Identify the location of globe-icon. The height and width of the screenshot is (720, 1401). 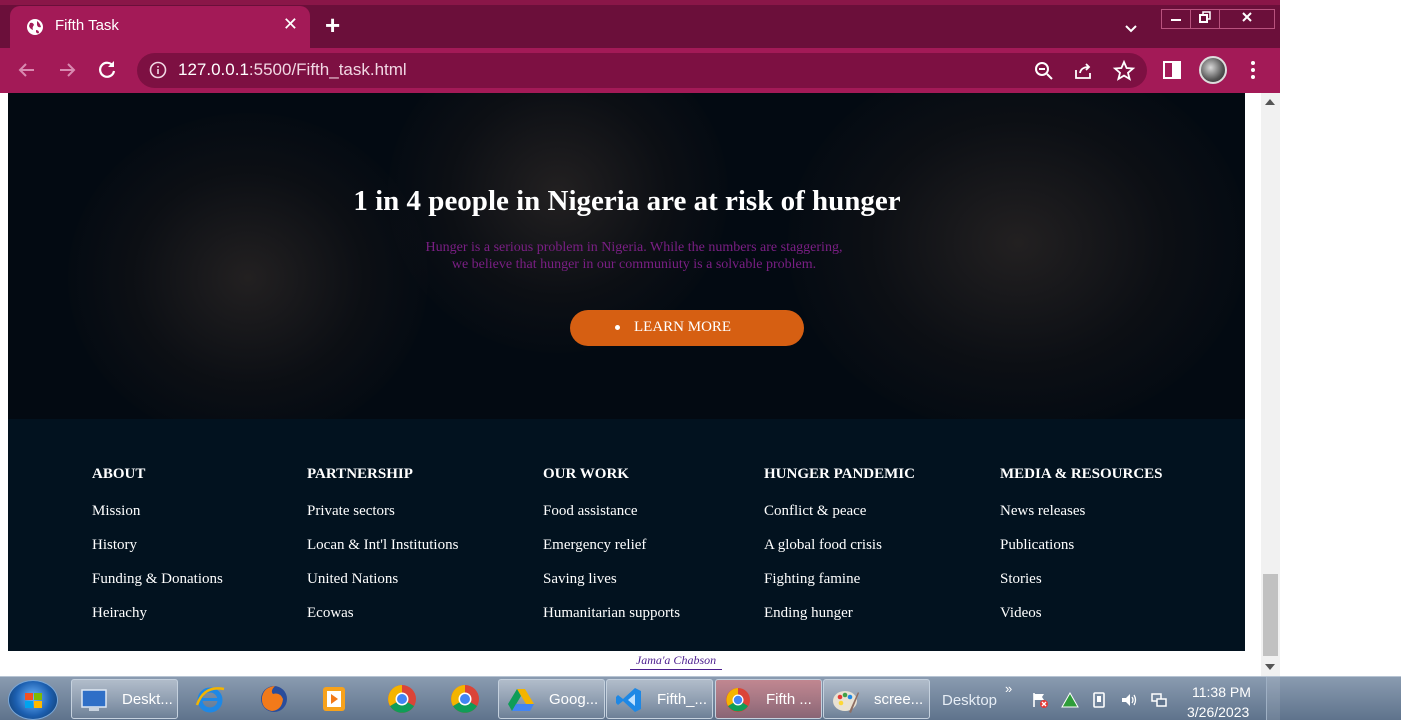
(35, 27).